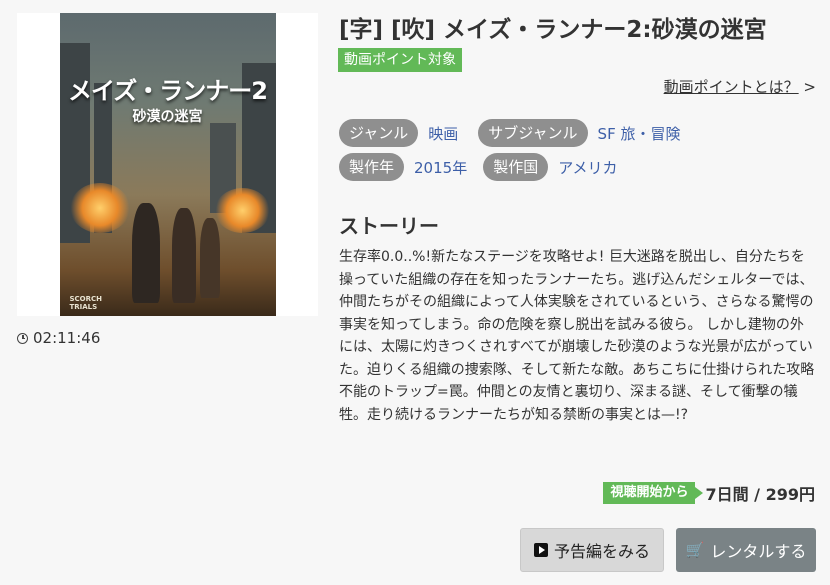 This screenshot has height=585, width=830. What do you see at coordinates (639, 133) in the screenshot?
I see `subgenre-value: SF 旅・冒険` at bounding box center [639, 133].